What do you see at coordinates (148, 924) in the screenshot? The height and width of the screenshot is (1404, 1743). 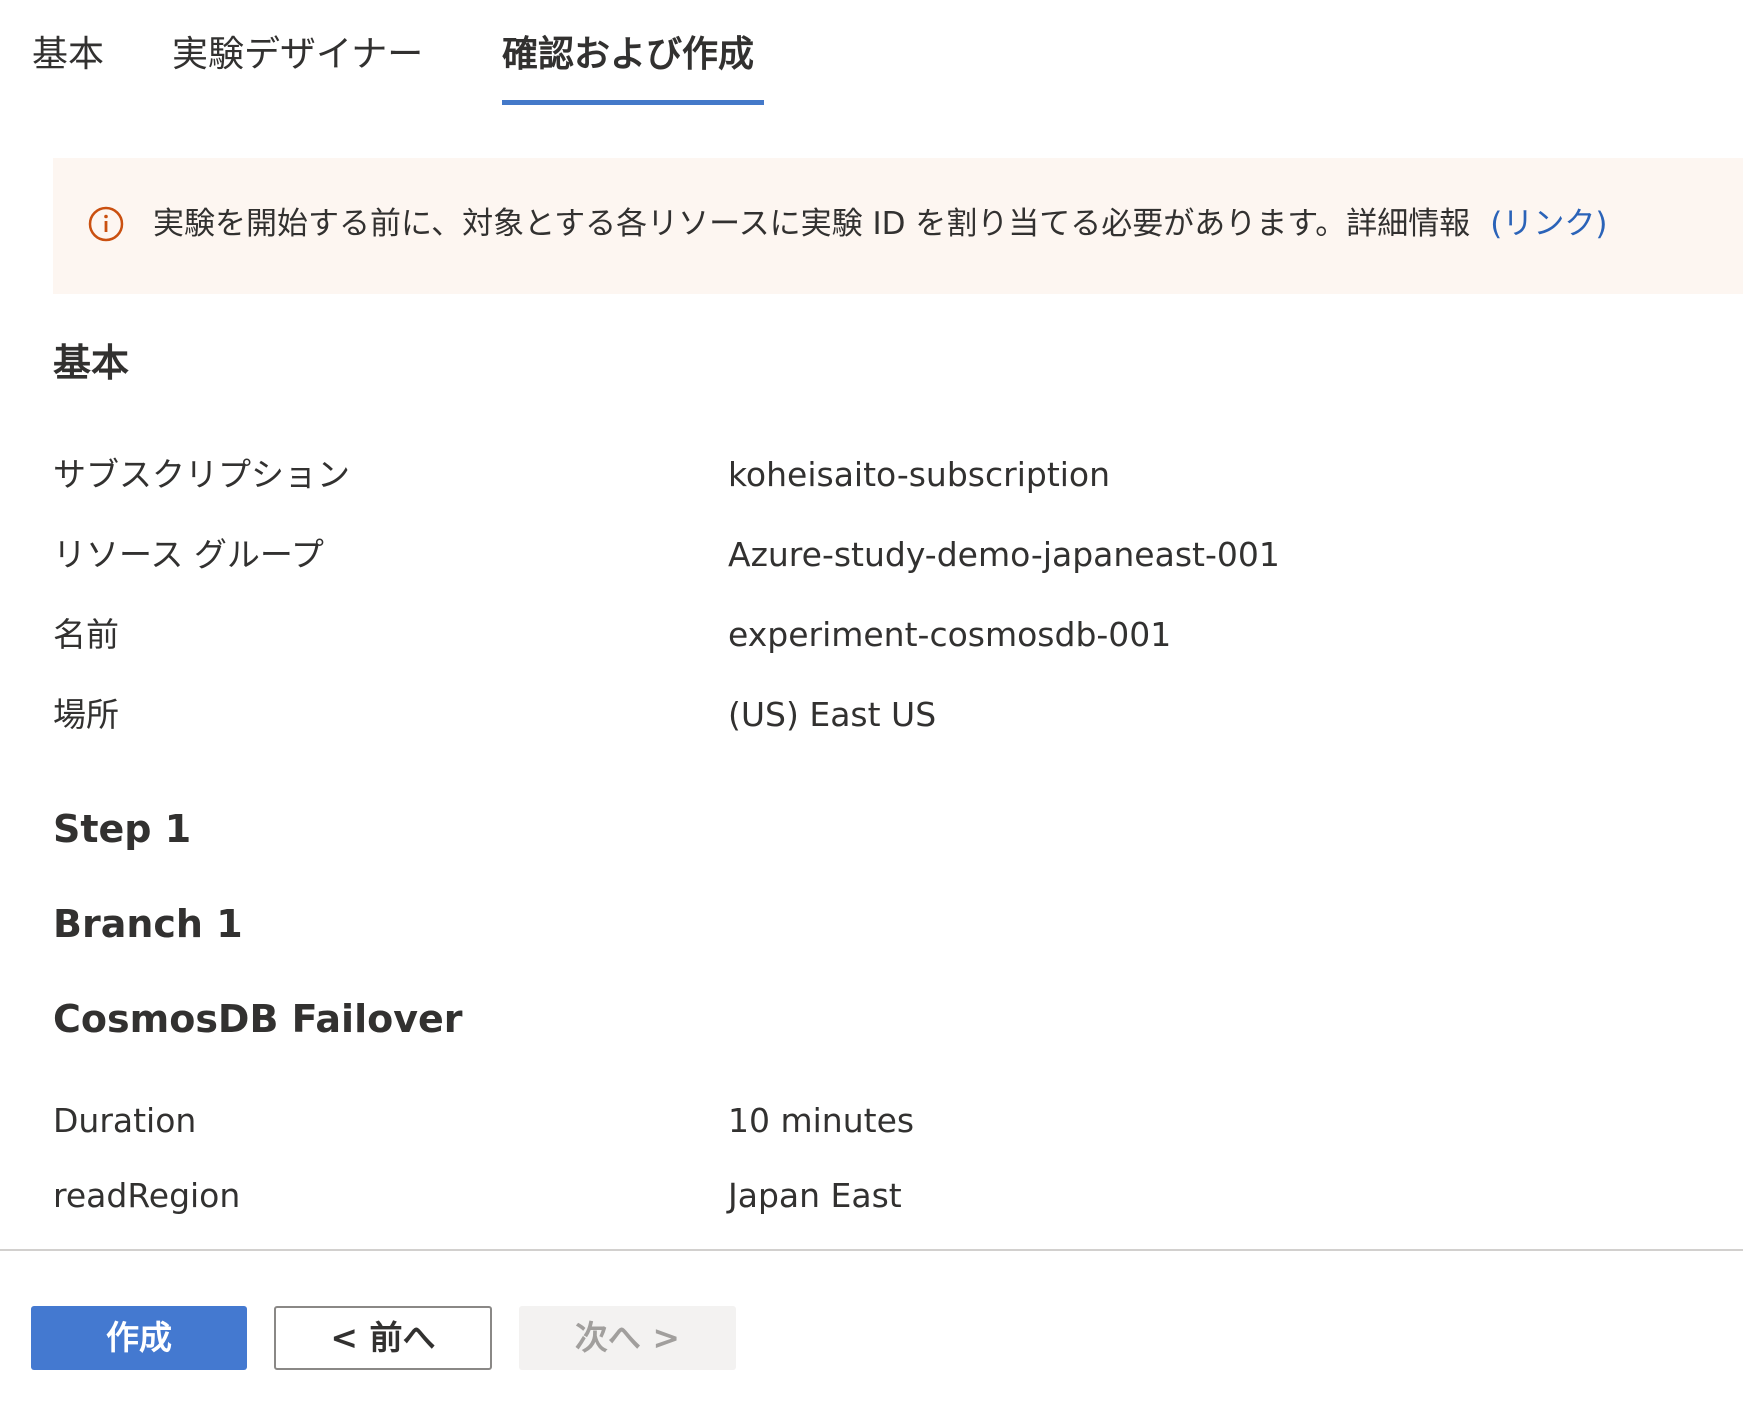 I see `branch-heading: Branch 1` at bounding box center [148, 924].